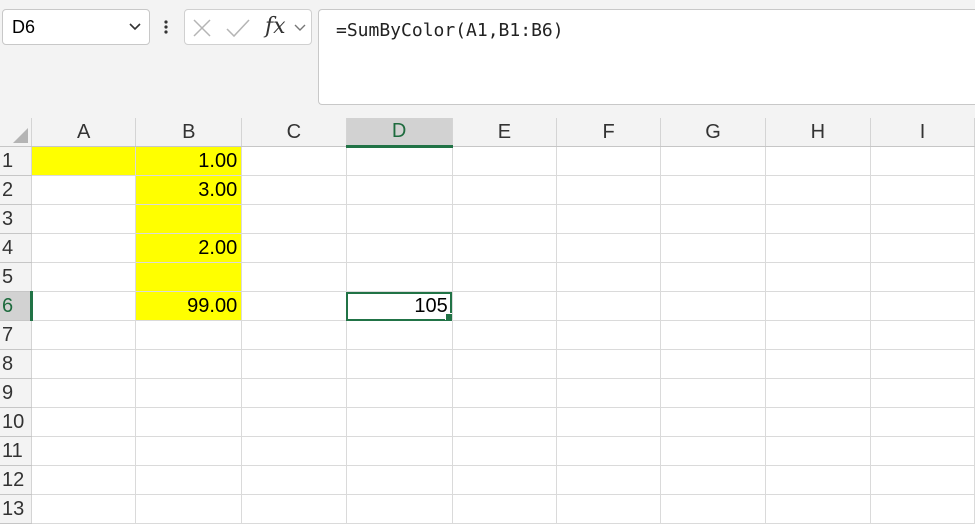  What do you see at coordinates (505, 364) in the screenshot?
I see `cell-E8` at bounding box center [505, 364].